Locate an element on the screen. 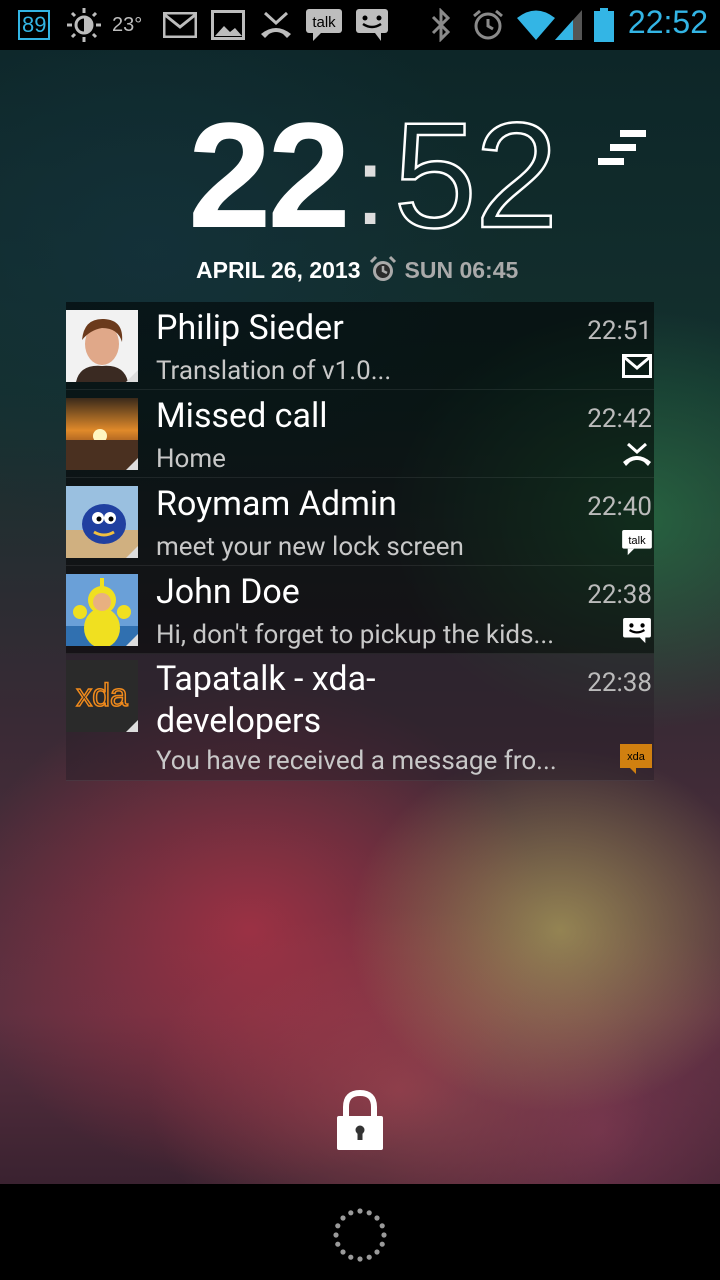 The width and height of the screenshot is (720, 1280). navigation-bar is located at coordinates (360, 1232).